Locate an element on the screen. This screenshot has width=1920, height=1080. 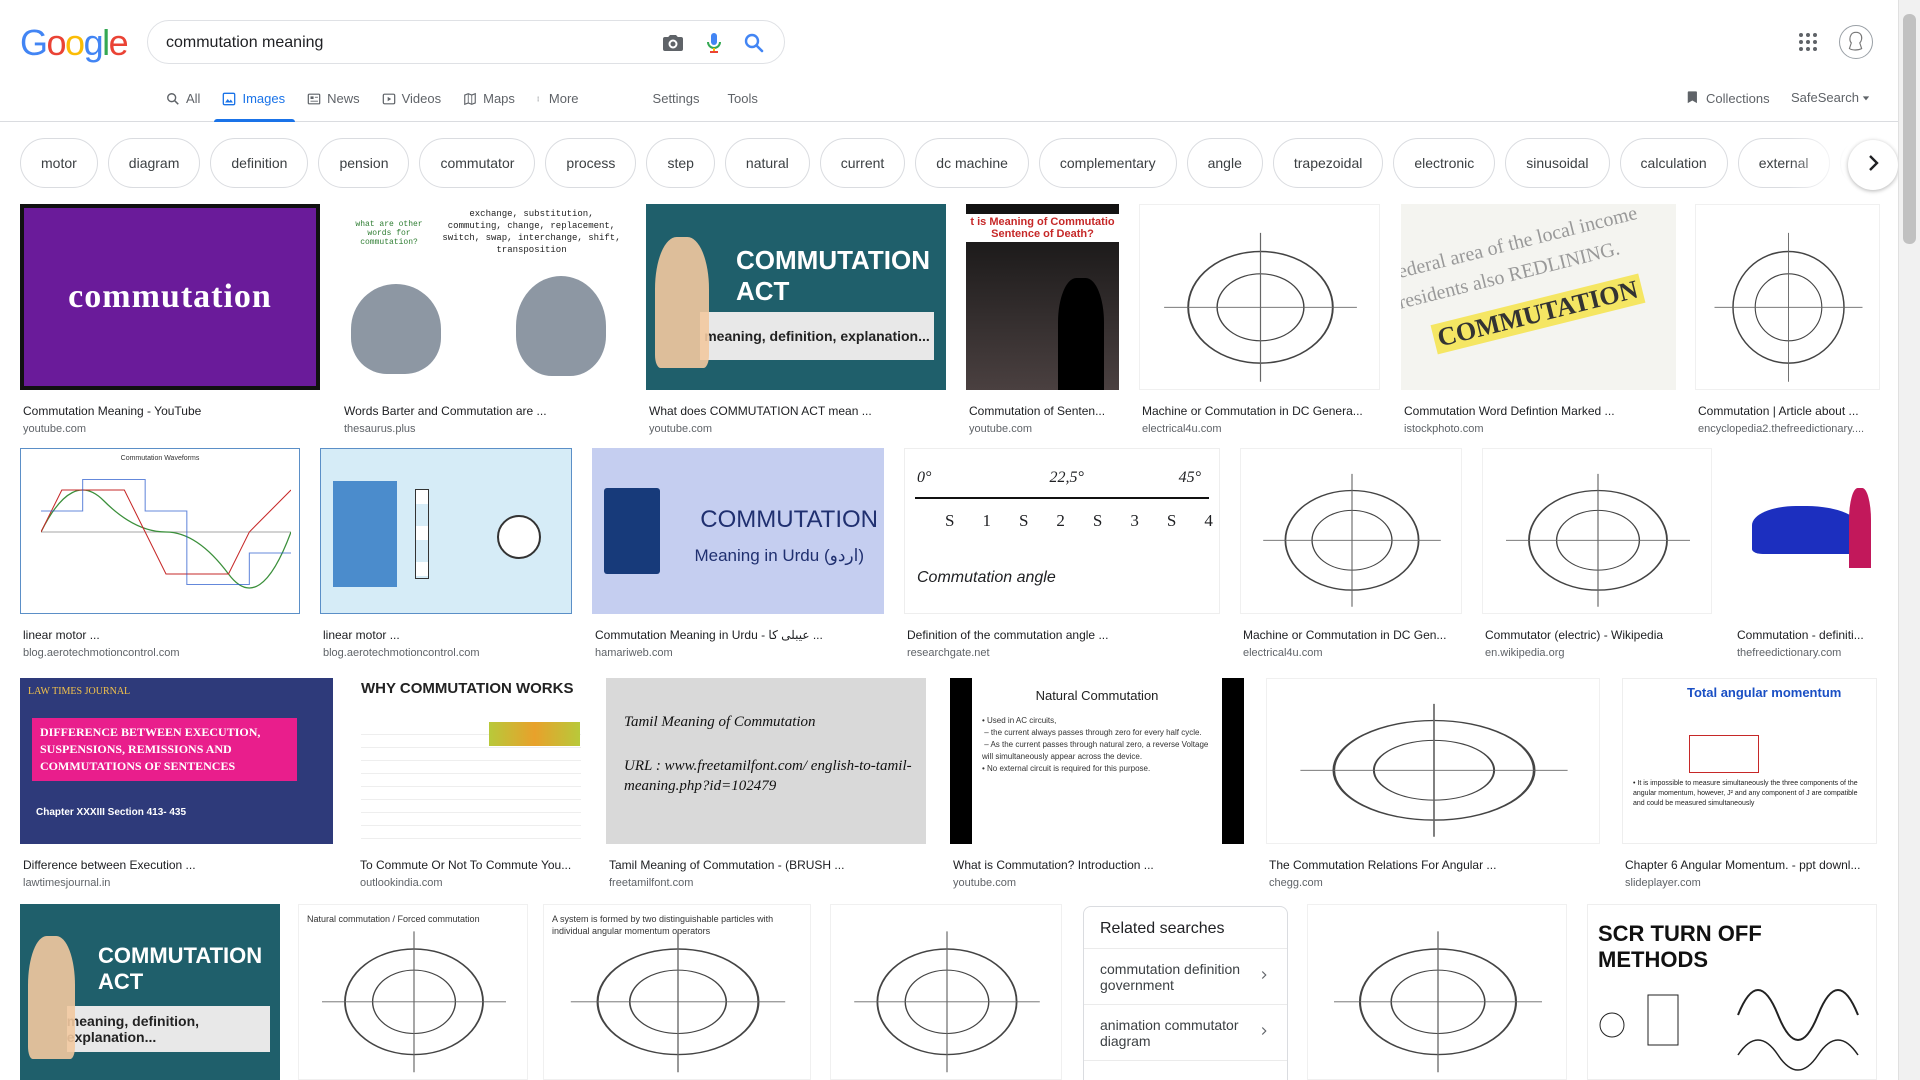
chip-pension: pension is located at coordinates (364, 163).